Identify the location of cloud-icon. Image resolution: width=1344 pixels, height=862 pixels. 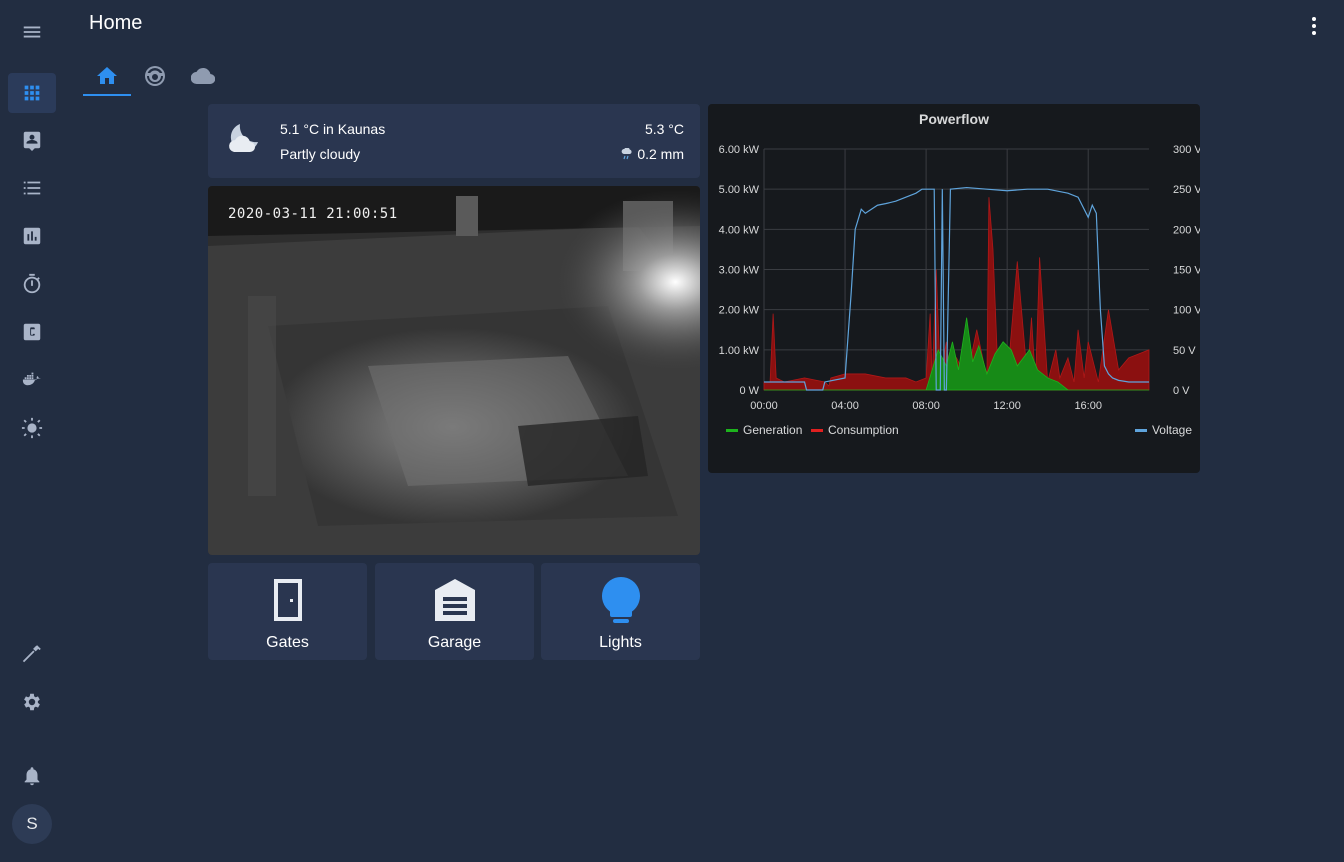
(203, 76).